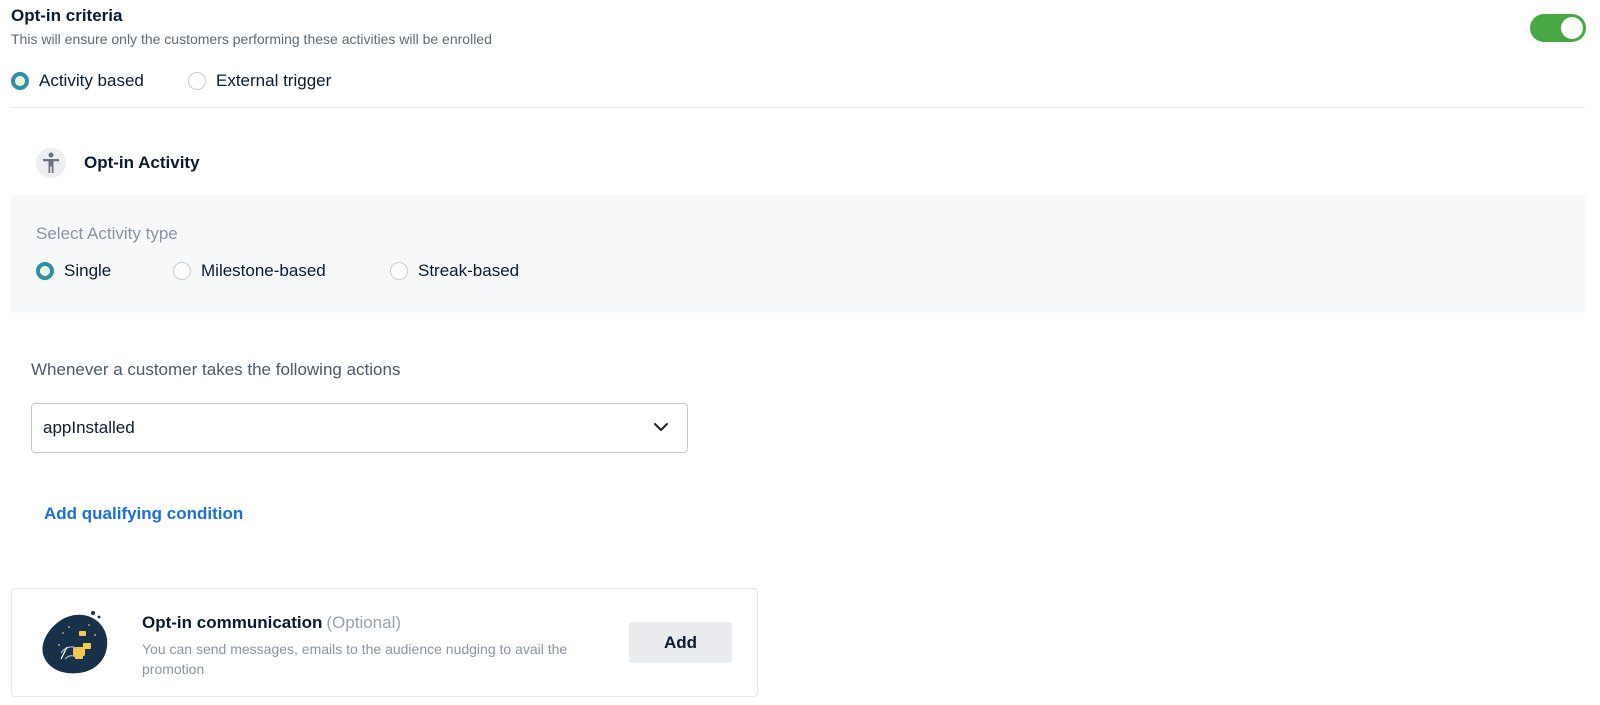 The height and width of the screenshot is (705, 1600). I want to click on radio-milestone-based: Milestone-based, so click(281, 271).